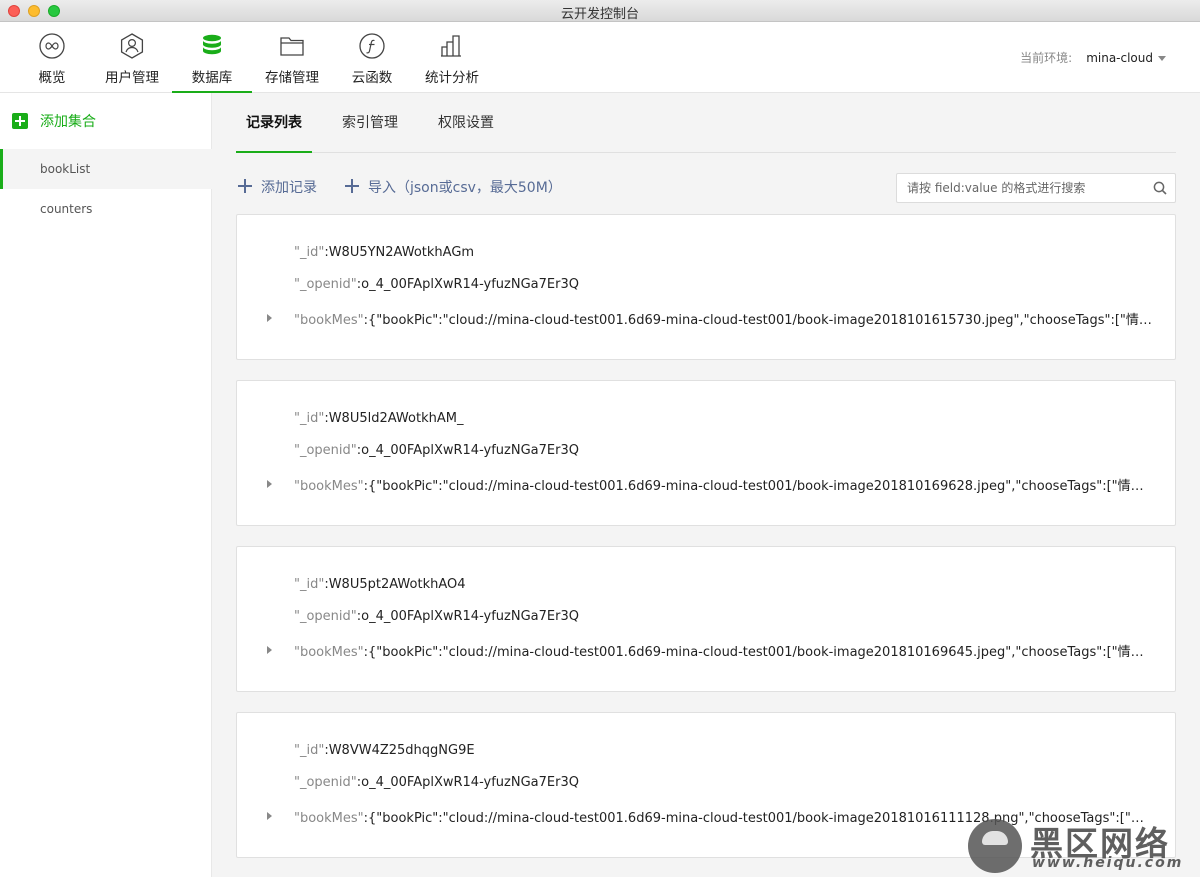 The image size is (1200, 877). I want to click on search-box, so click(1036, 188).